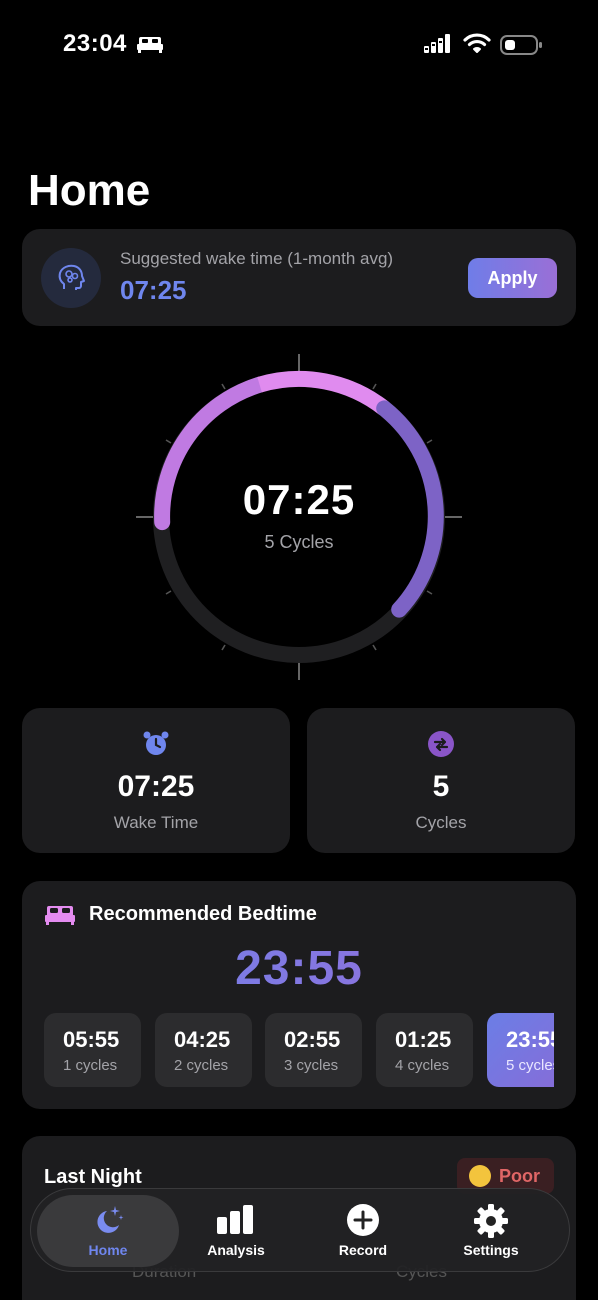  I want to click on quality-label: Poor, so click(519, 1175).